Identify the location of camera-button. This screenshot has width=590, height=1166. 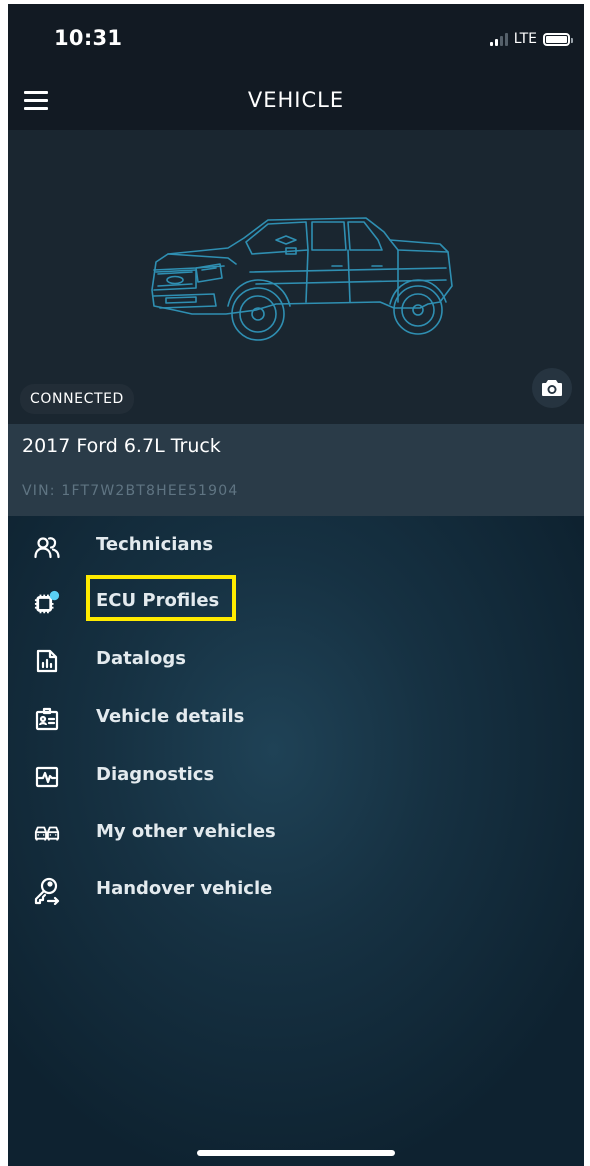
(552, 388).